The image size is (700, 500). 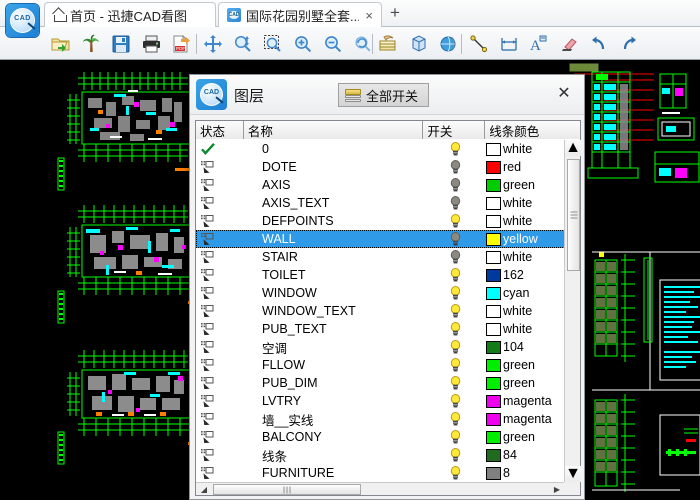 What do you see at coordinates (334, 221) in the screenshot?
I see `layer-name: DEFPOINTS` at bounding box center [334, 221].